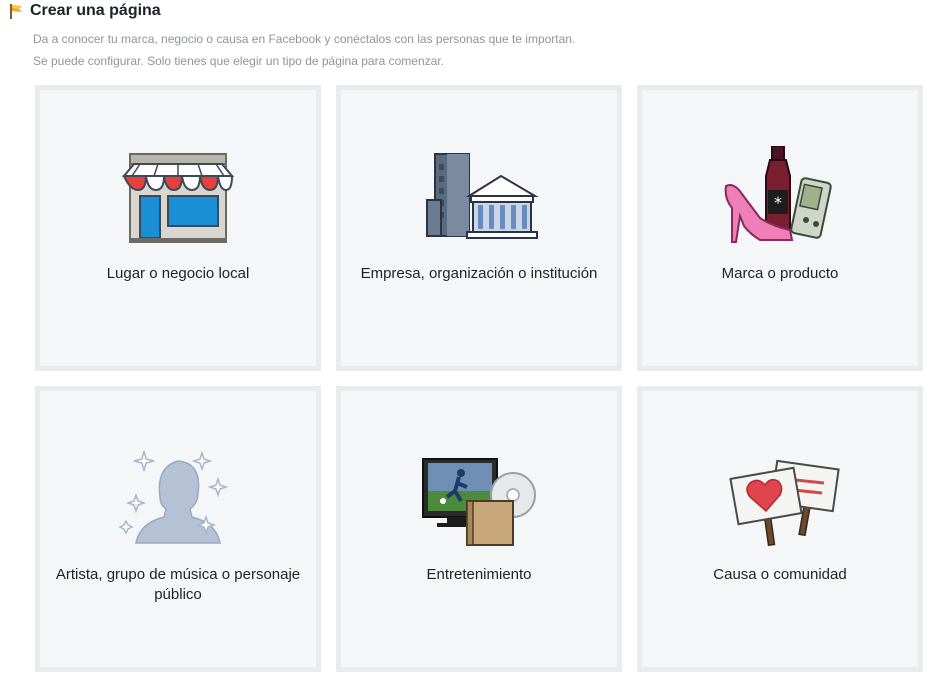 This screenshot has width=929, height=682. I want to click on category-tile-cause: Causa o comunidad, so click(780, 529).